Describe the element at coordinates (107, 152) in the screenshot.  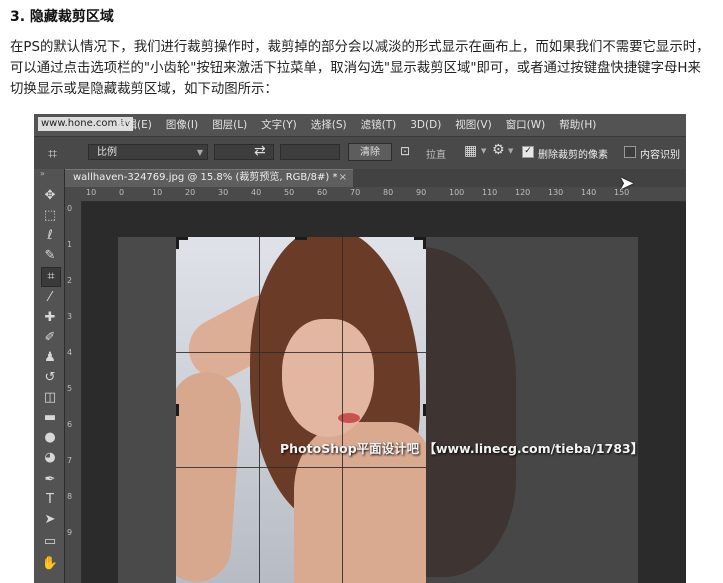
I see `ratio-select-value: 比例` at that location.